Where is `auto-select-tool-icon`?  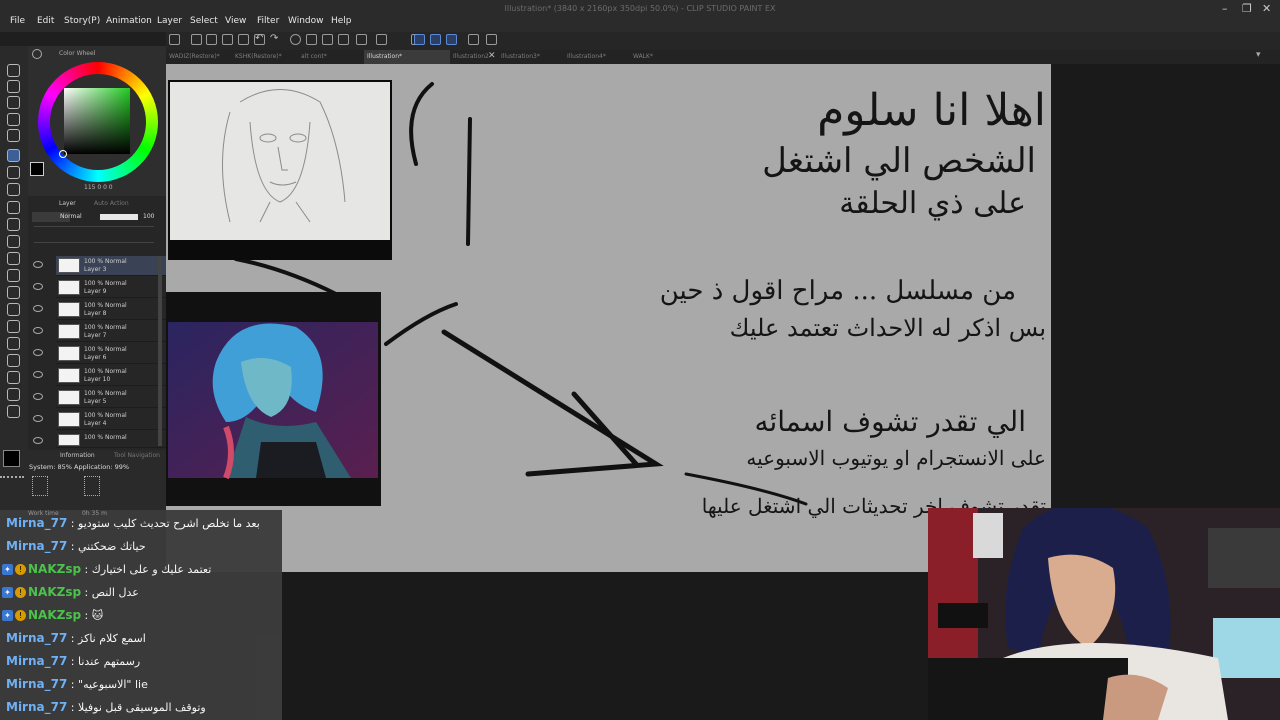 auto-select-tool-icon is located at coordinates (13, 135).